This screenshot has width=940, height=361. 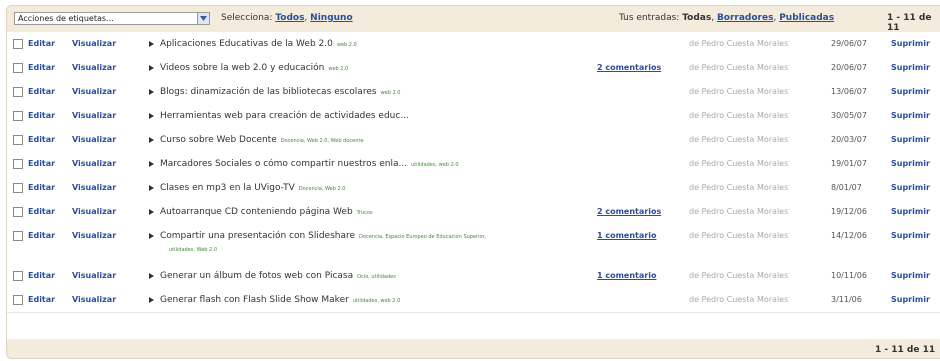 I want to click on select-all-link: Todos, so click(x=289, y=18).